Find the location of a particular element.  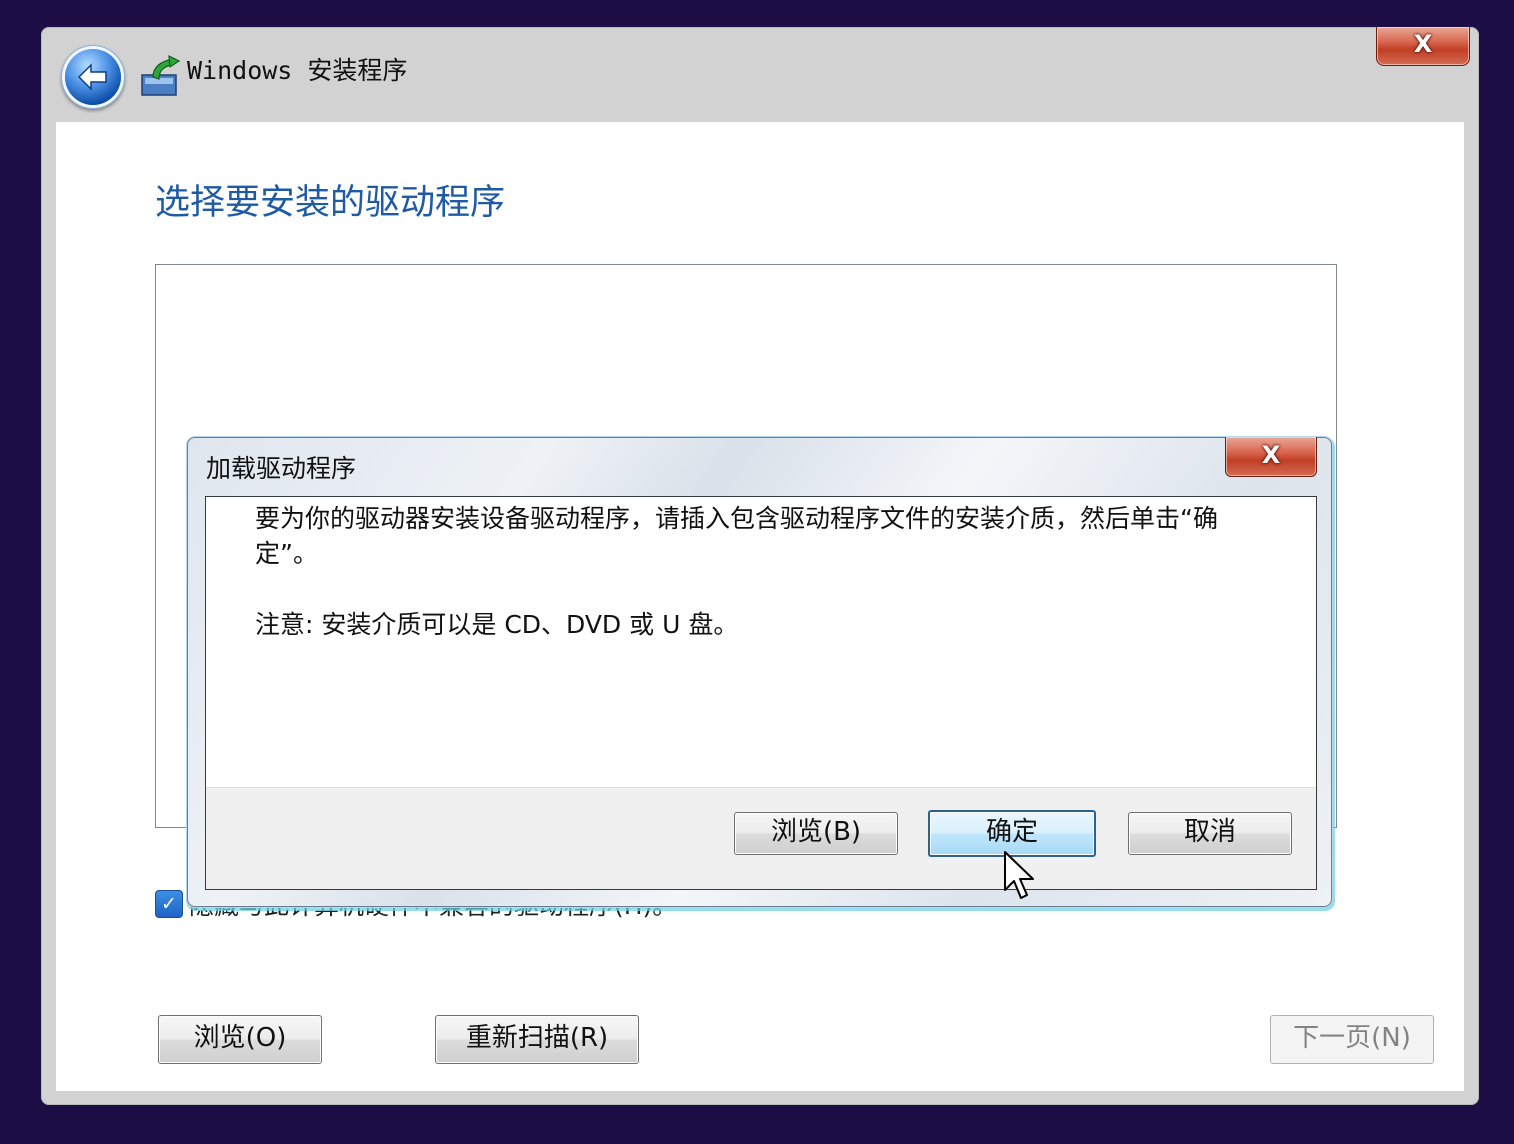

page-title: 选择要安装的驱动程序 is located at coordinates (330, 203).